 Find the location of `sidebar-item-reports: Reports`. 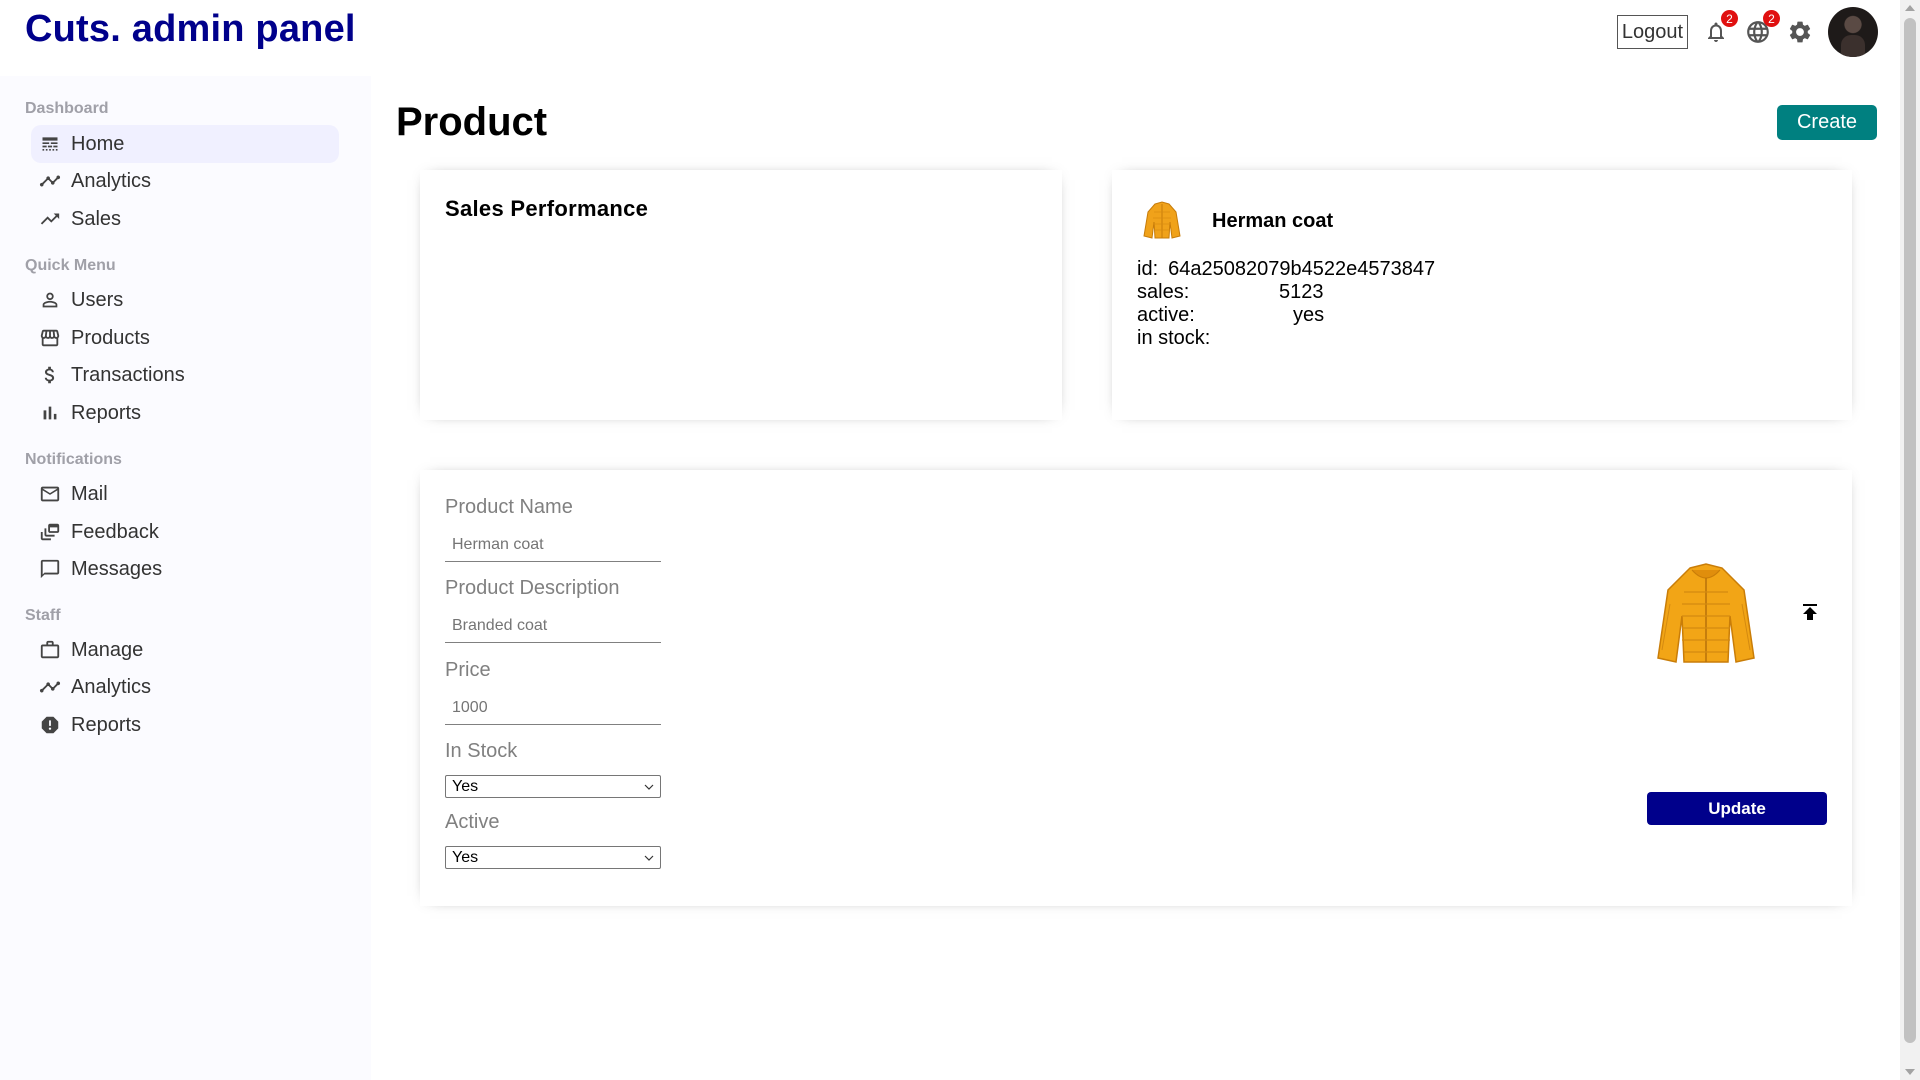

sidebar-item-reports: Reports is located at coordinates (185, 413).